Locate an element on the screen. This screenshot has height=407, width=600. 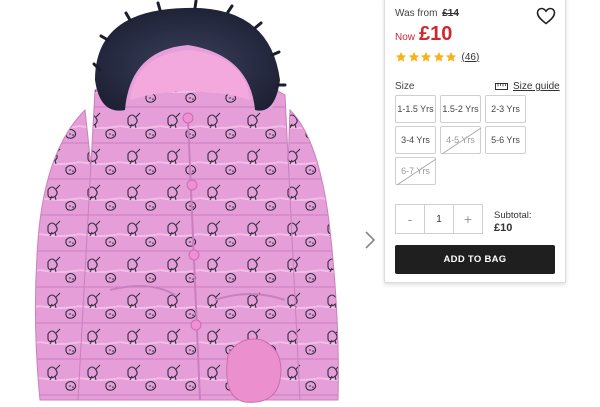
size-option: 3-4 Yrs is located at coordinates (415, 140).